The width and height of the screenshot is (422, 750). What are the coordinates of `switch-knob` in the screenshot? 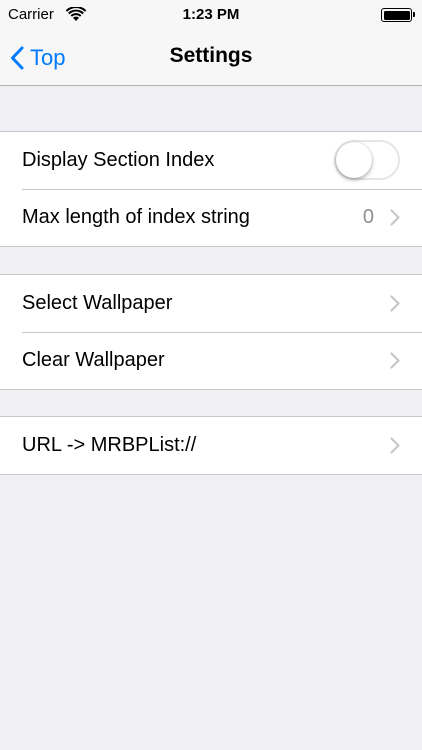 It's located at (354, 160).